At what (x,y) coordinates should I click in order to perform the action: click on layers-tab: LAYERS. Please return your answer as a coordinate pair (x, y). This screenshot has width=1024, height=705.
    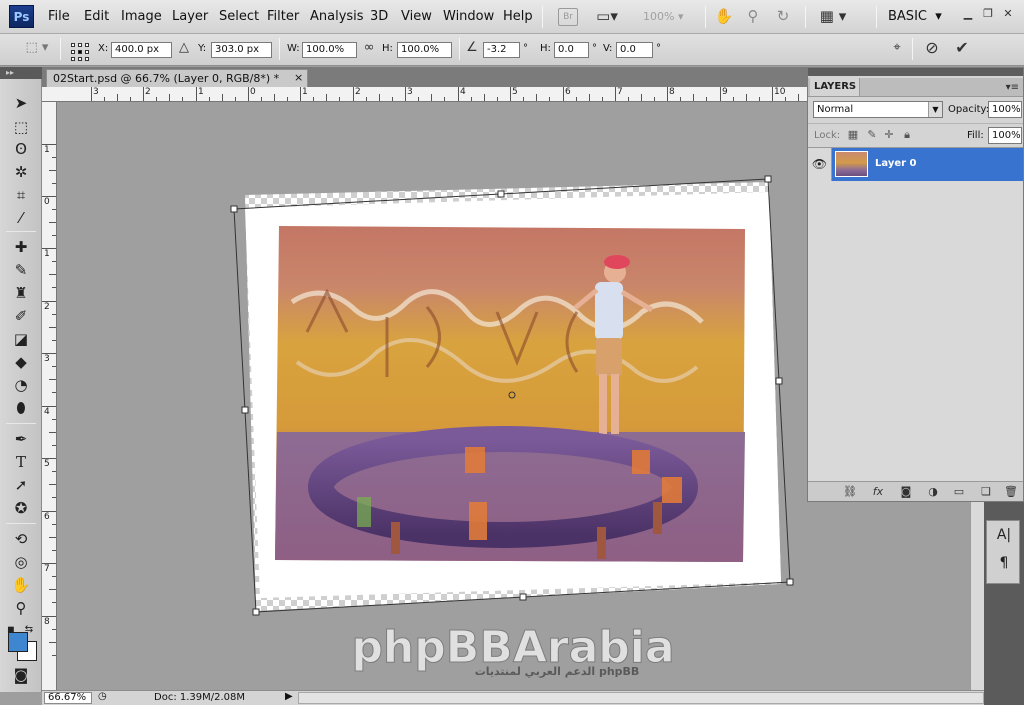
    Looking at the image, I should click on (835, 87).